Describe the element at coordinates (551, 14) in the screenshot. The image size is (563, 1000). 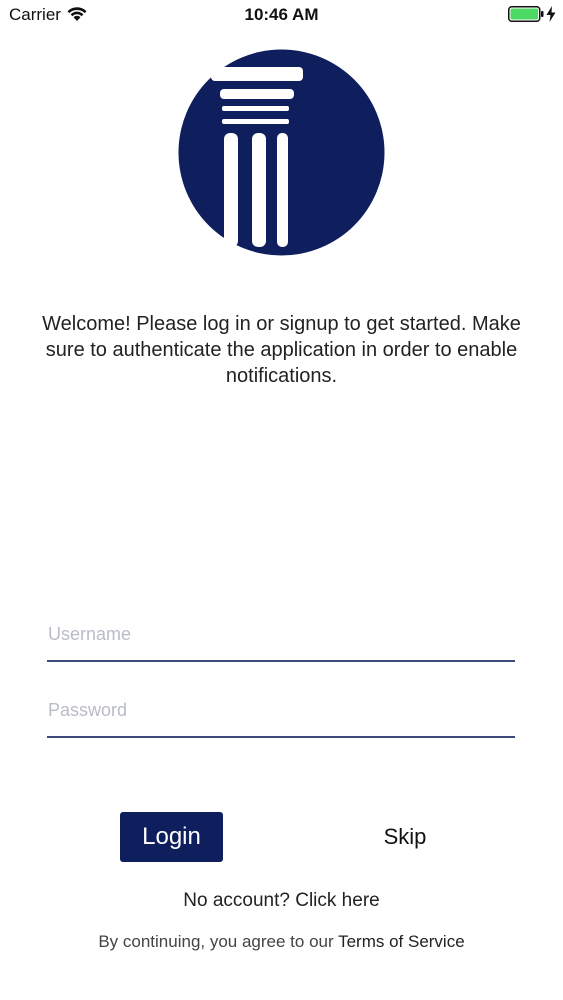
I see `charging-bolt-icon` at that location.